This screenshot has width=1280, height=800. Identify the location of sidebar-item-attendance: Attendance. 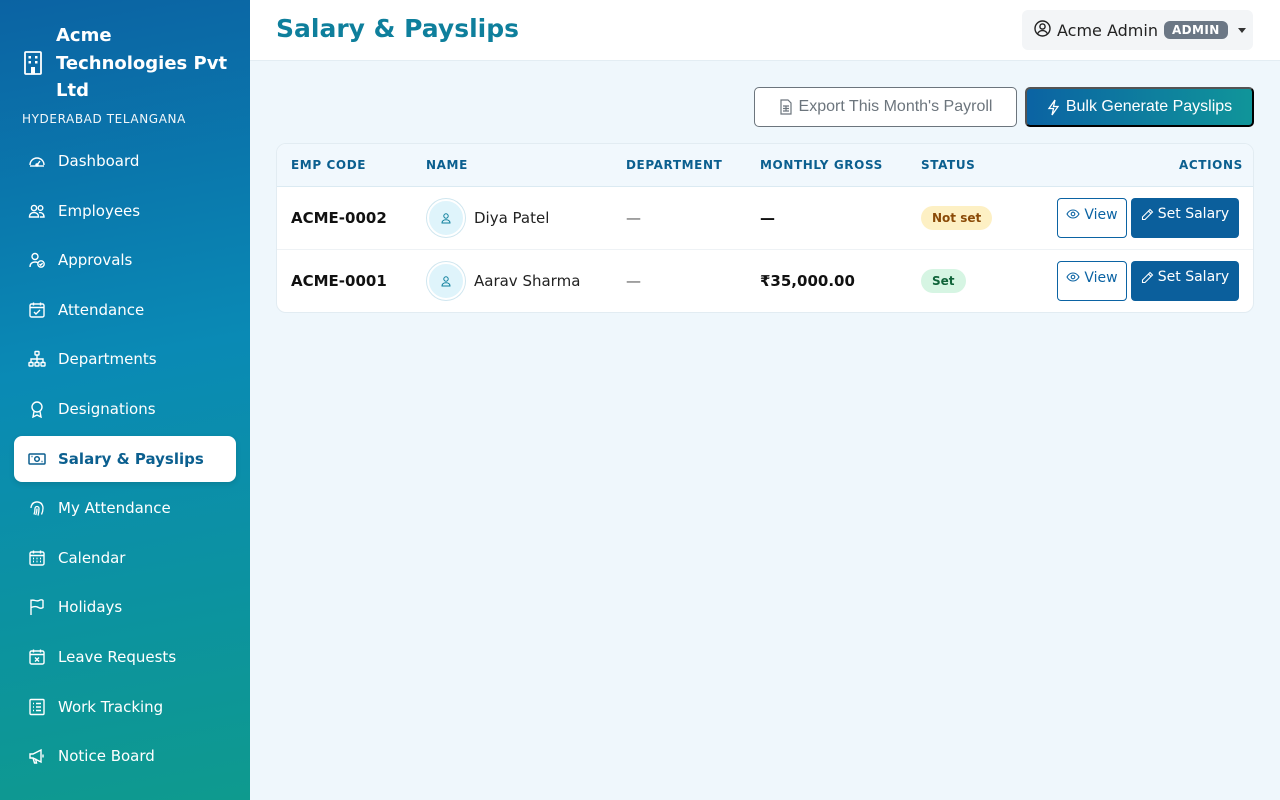
(125, 310).